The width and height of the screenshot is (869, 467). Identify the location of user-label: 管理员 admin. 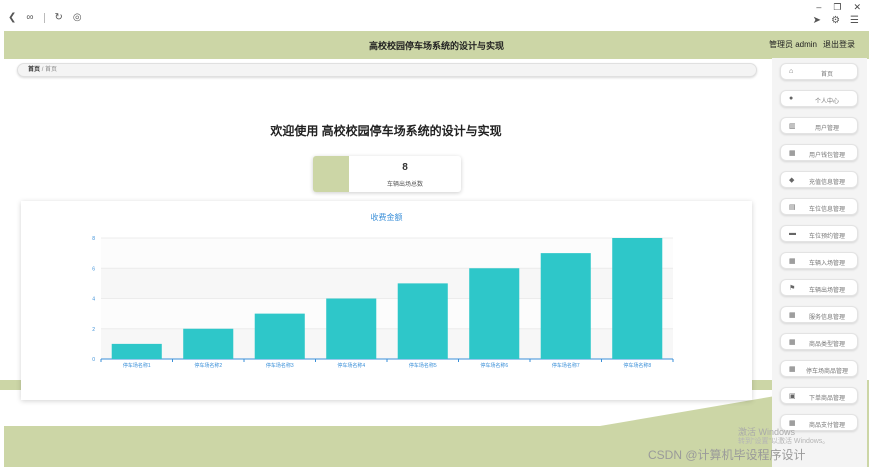
(792, 44).